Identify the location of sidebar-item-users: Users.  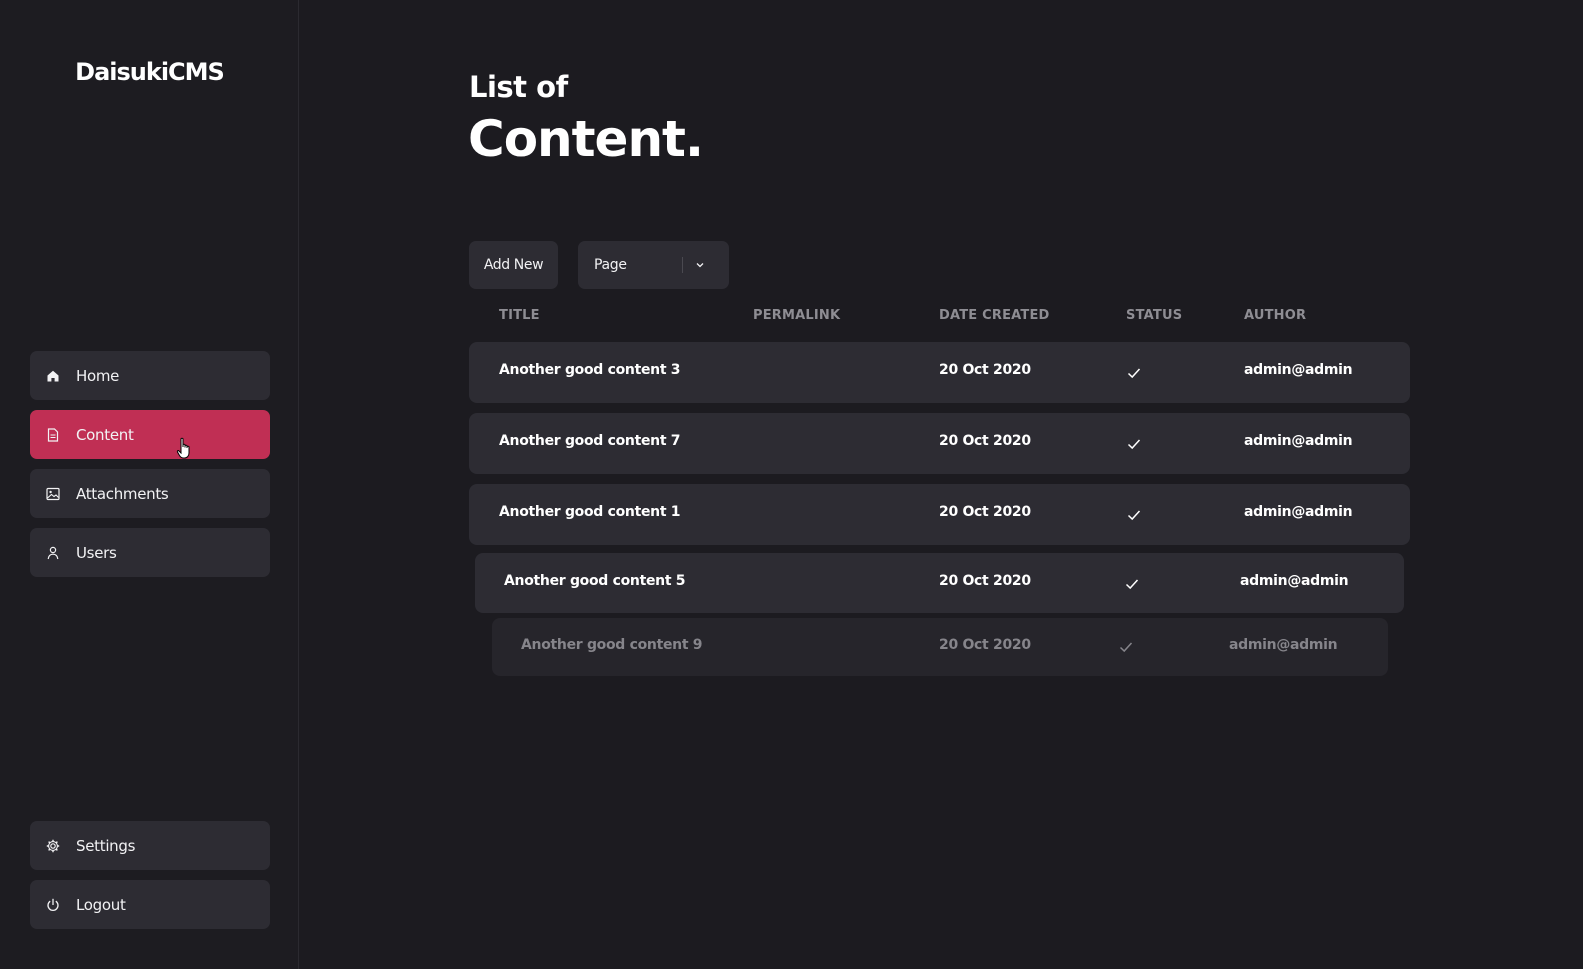
(150, 552).